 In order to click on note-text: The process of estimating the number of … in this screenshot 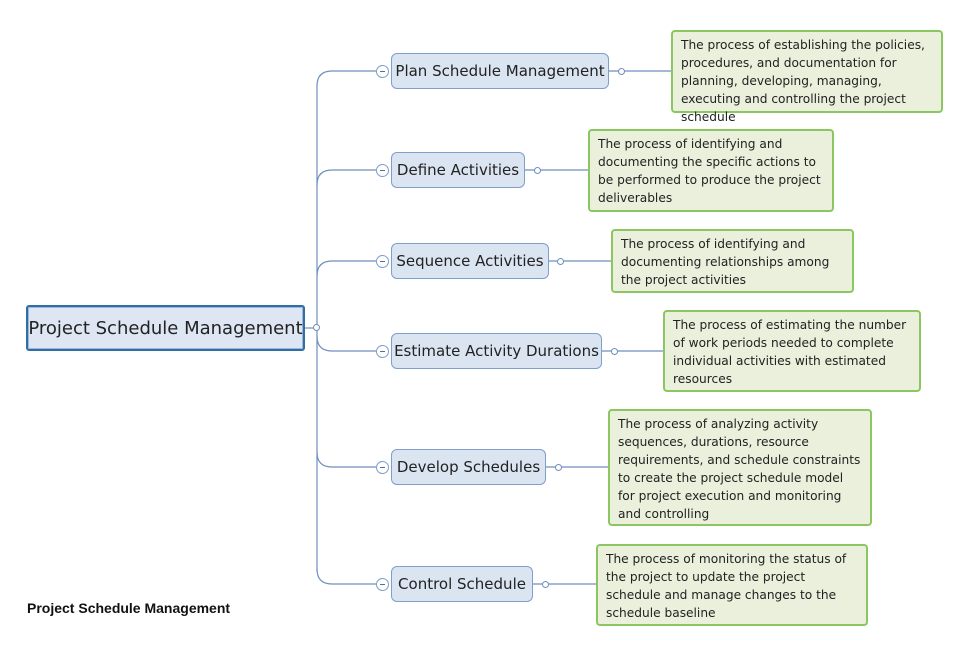, I will do `click(790, 352)`.